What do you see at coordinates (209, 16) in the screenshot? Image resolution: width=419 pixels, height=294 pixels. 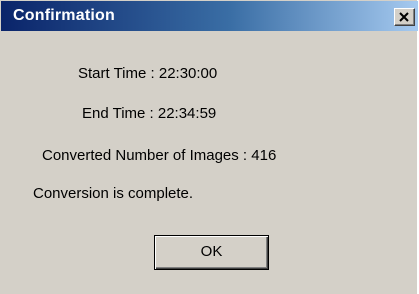 I see `title-bar: Confirmation` at bounding box center [209, 16].